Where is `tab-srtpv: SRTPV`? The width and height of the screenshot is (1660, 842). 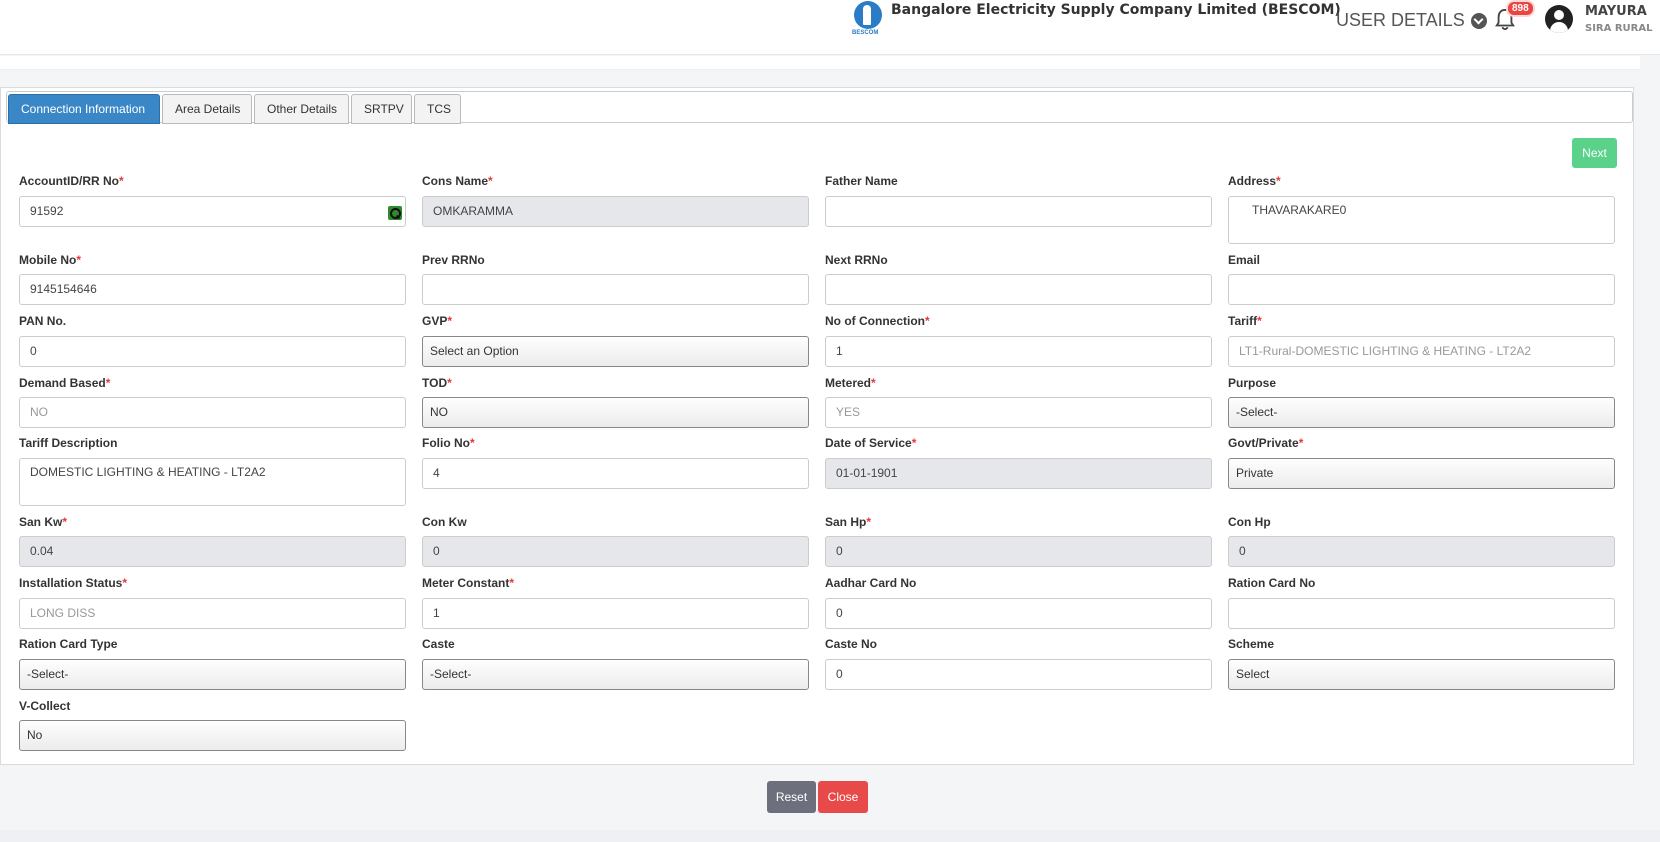 tab-srtpv: SRTPV is located at coordinates (381, 109).